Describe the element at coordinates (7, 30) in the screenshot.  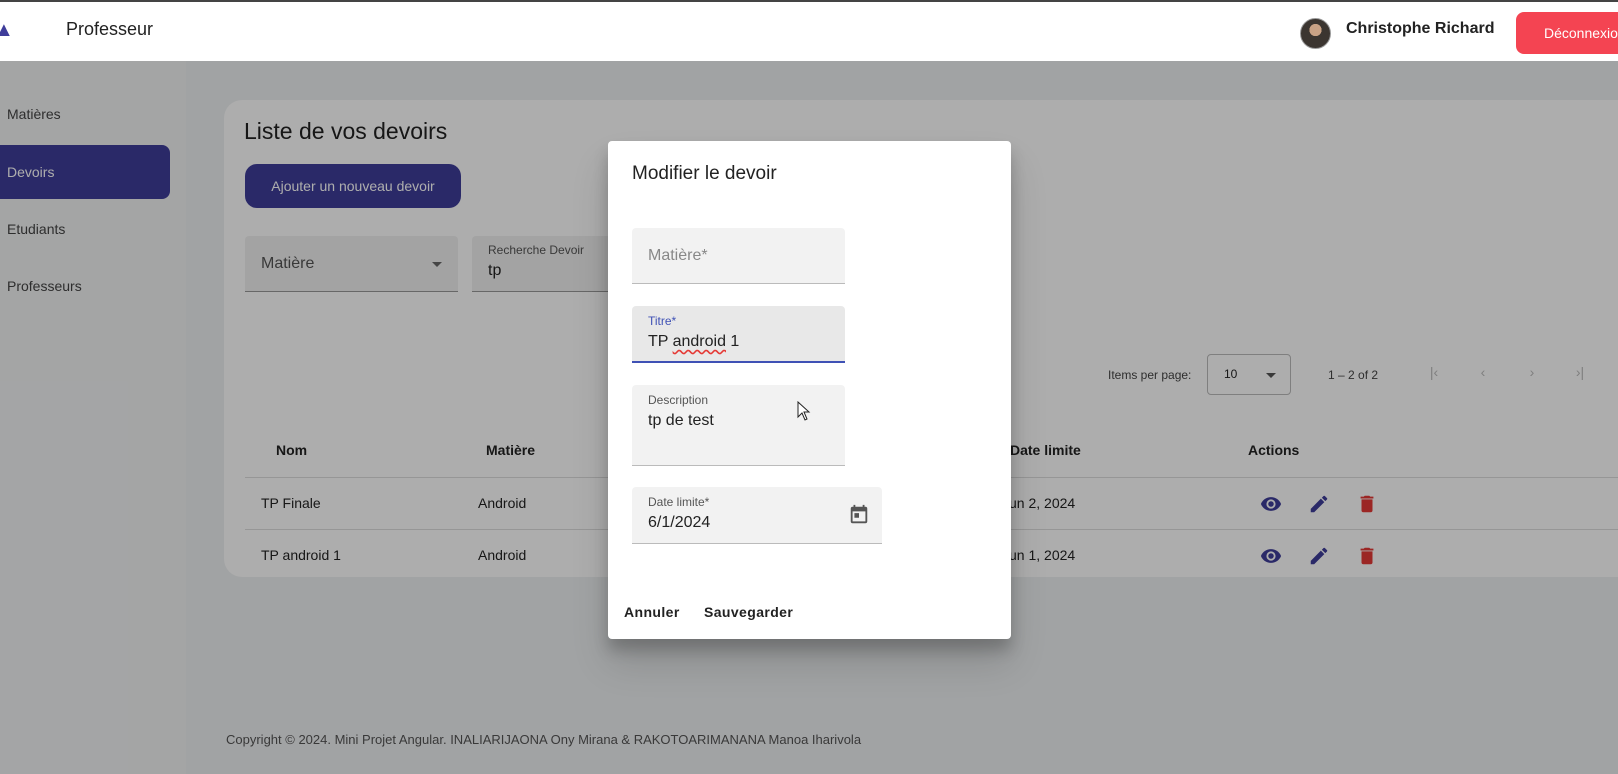
I see `app-logo-icon: ▲` at that location.